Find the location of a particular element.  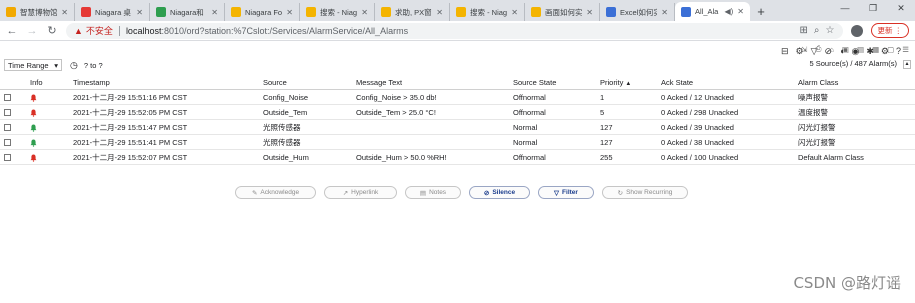

restore-icon: ❐ is located at coordinates (873, 8).